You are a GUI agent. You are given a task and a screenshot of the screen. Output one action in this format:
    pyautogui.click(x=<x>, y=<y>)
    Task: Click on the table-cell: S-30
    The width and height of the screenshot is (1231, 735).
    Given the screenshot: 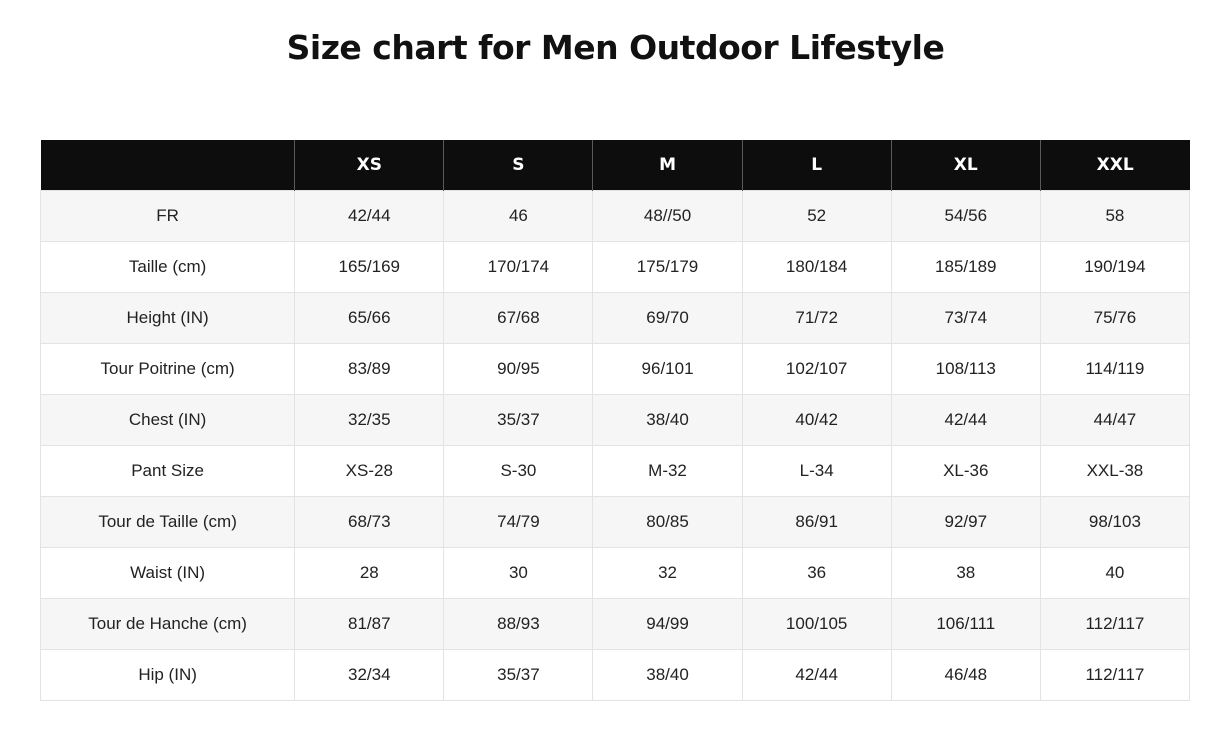 What is the action you would take?
    pyautogui.click(x=518, y=471)
    